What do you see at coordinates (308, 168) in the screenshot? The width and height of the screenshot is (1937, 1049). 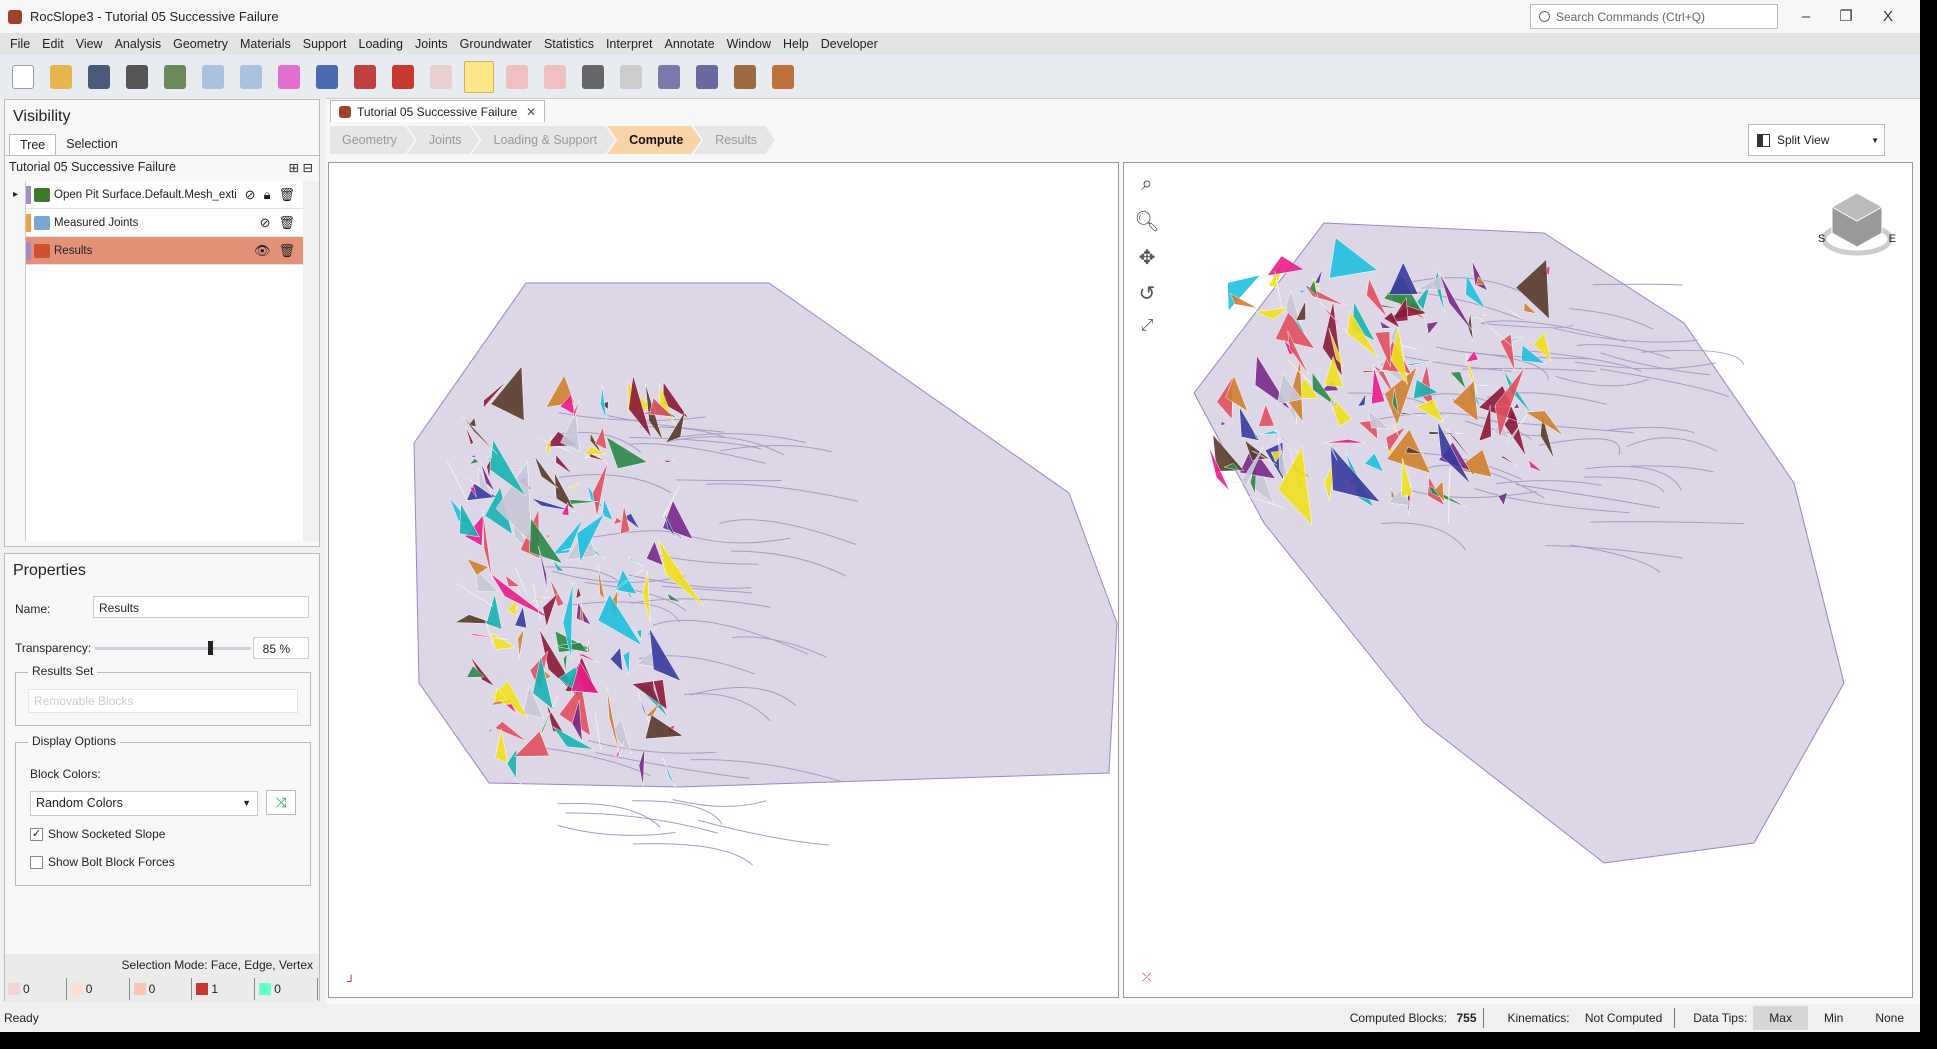 I see `collapse-all-icon: ⊟` at bounding box center [308, 168].